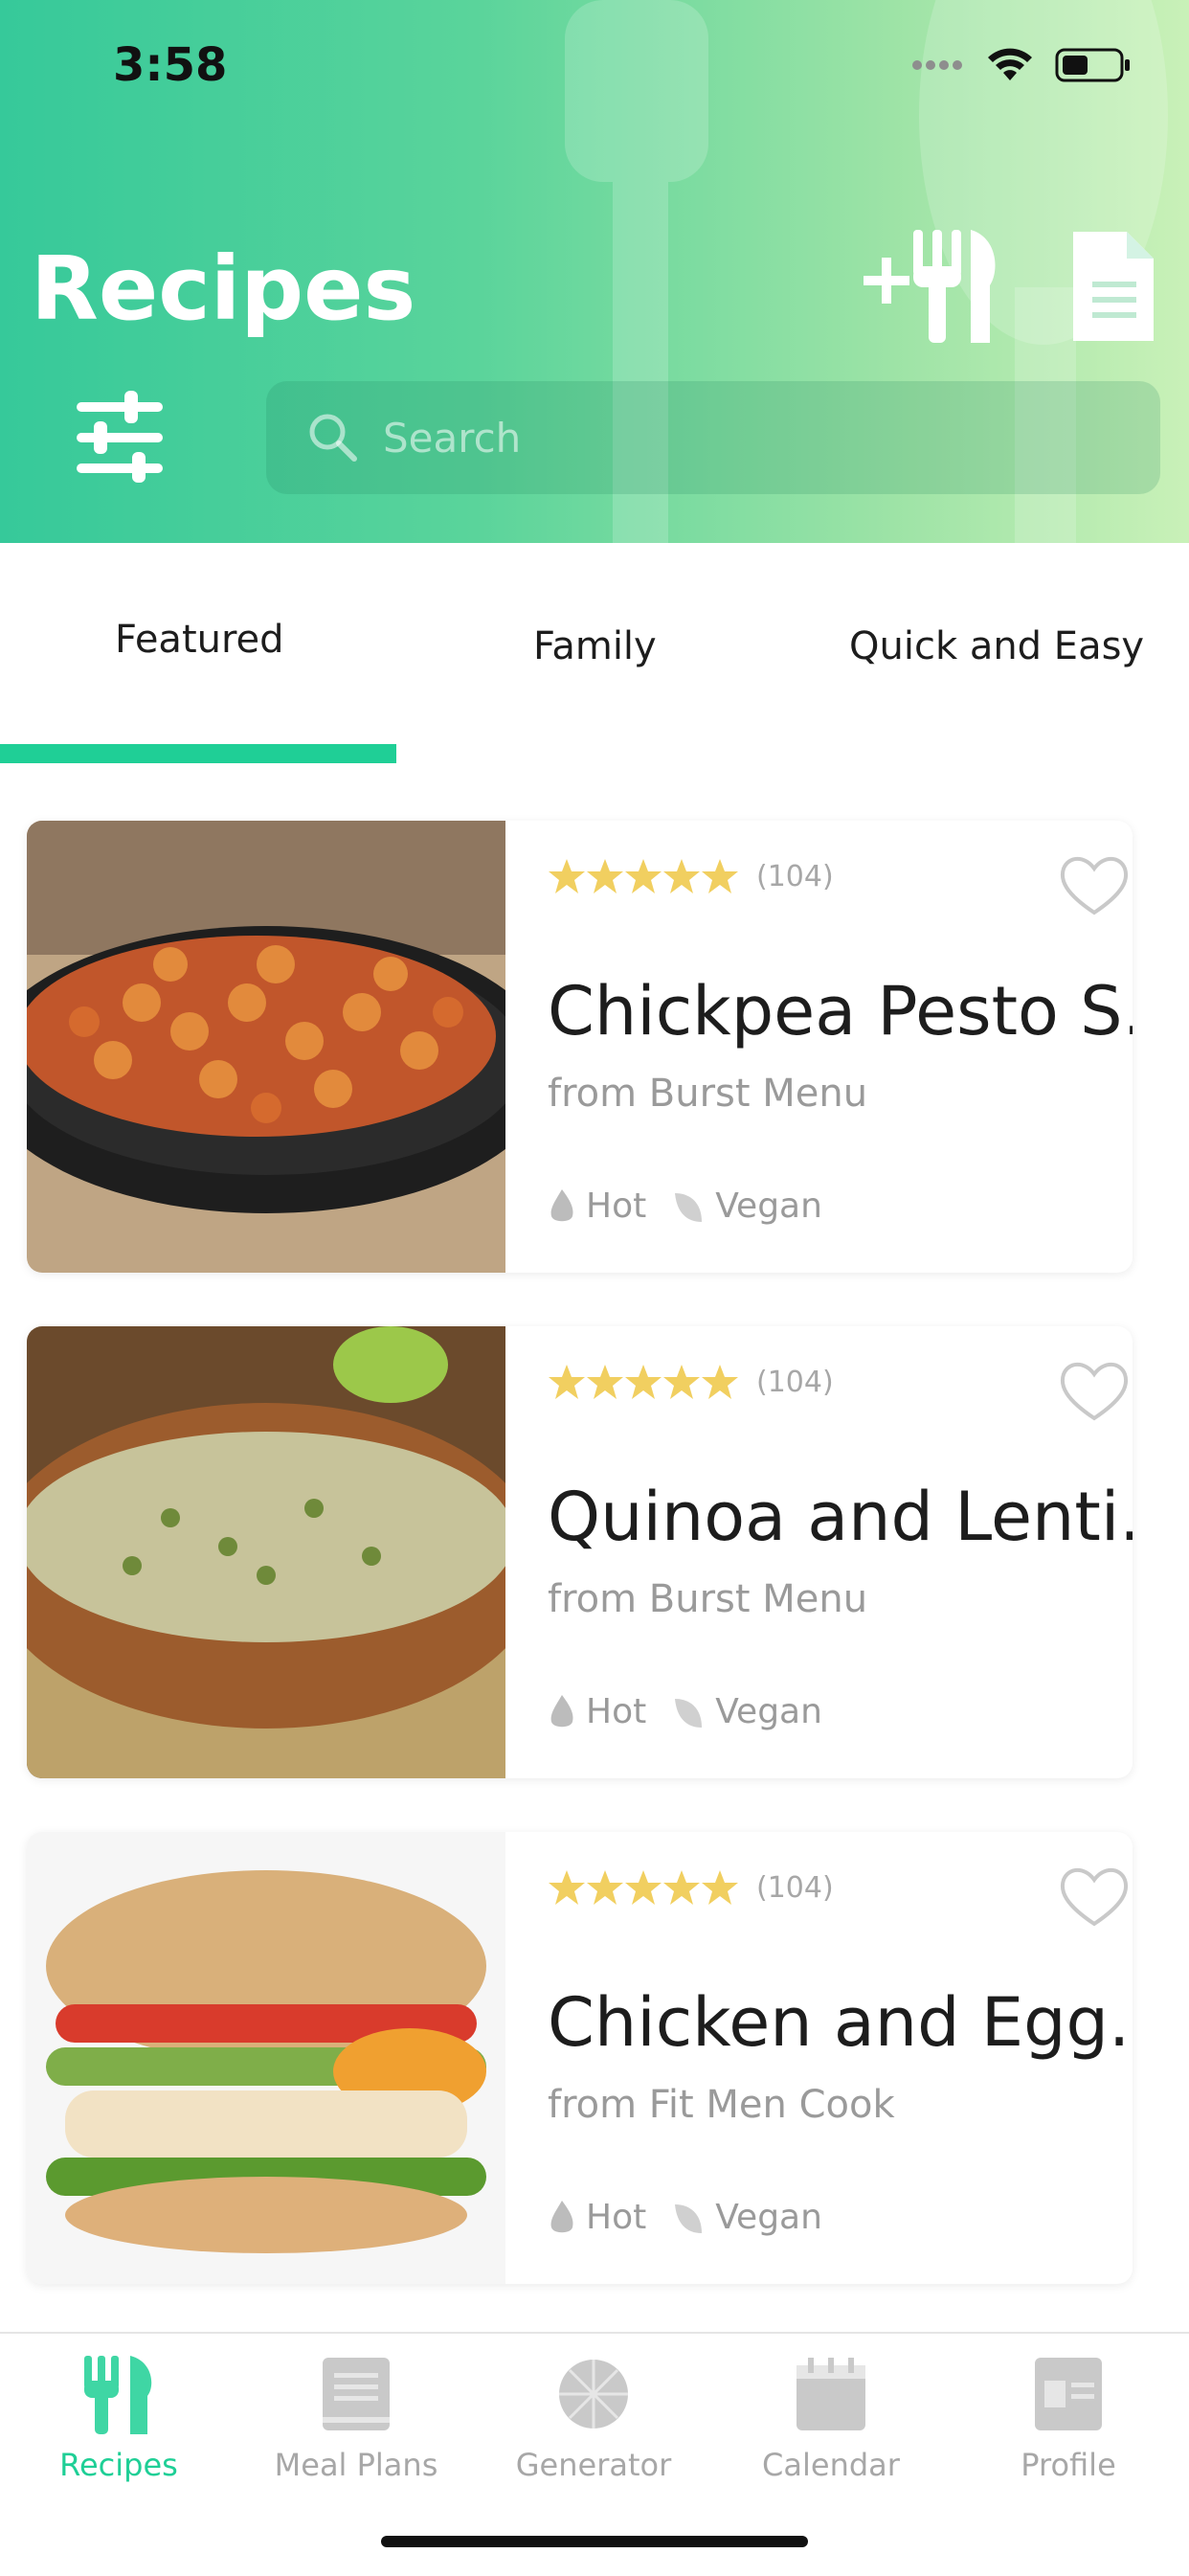  Describe the element at coordinates (223, 288) in the screenshot. I see `page-title: Recipes` at that location.